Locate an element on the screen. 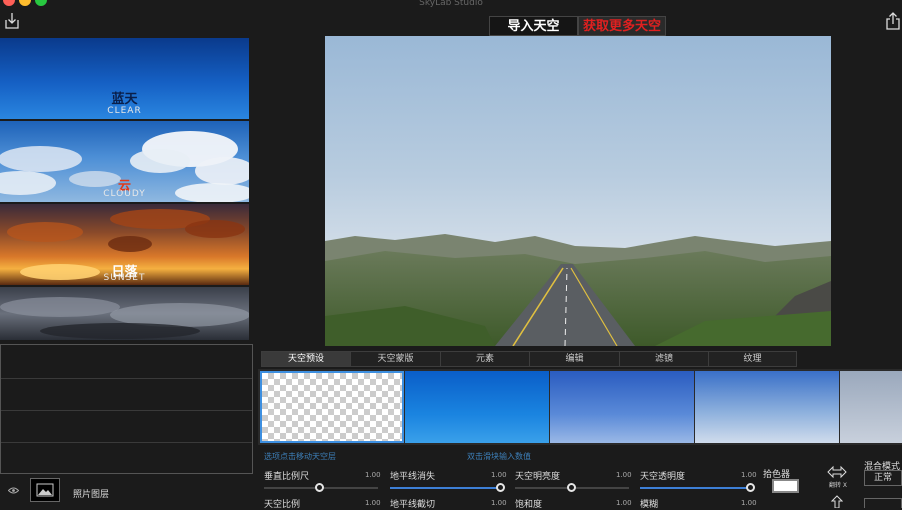  preset-blue-haze is located at coordinates (622, 407).